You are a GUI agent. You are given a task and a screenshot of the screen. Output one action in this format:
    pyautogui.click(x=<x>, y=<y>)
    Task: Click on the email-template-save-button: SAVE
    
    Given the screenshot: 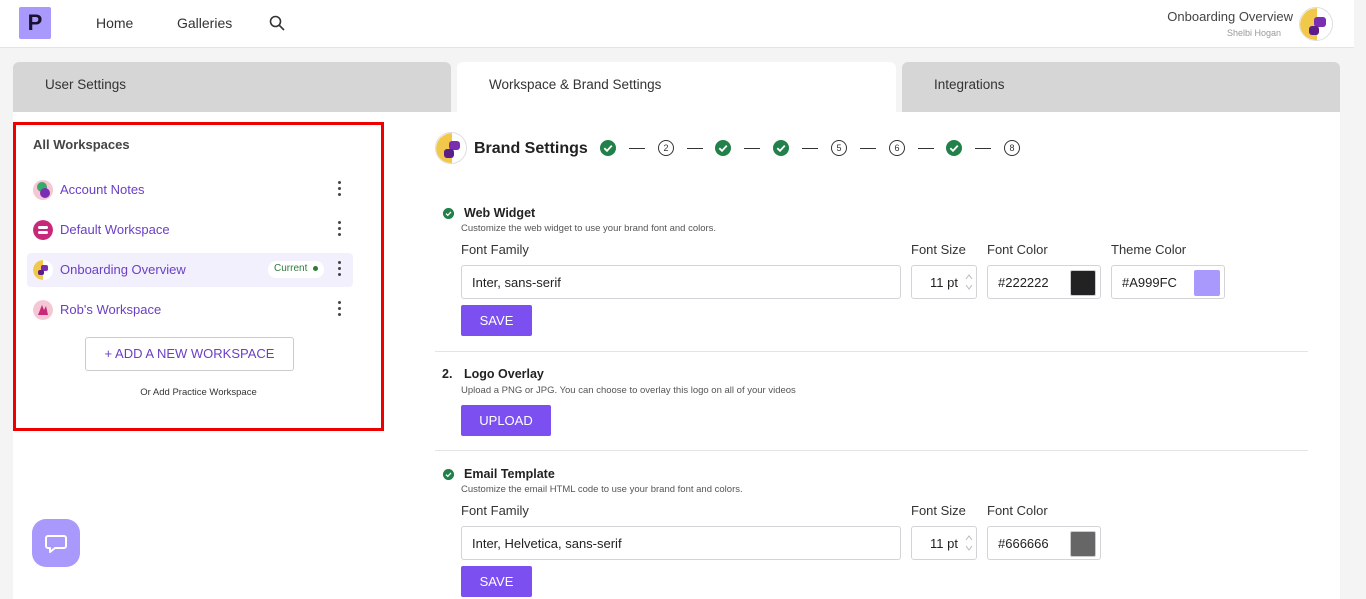 What is the action you would take?
    pyautogui.click(x=496, y=581)
    